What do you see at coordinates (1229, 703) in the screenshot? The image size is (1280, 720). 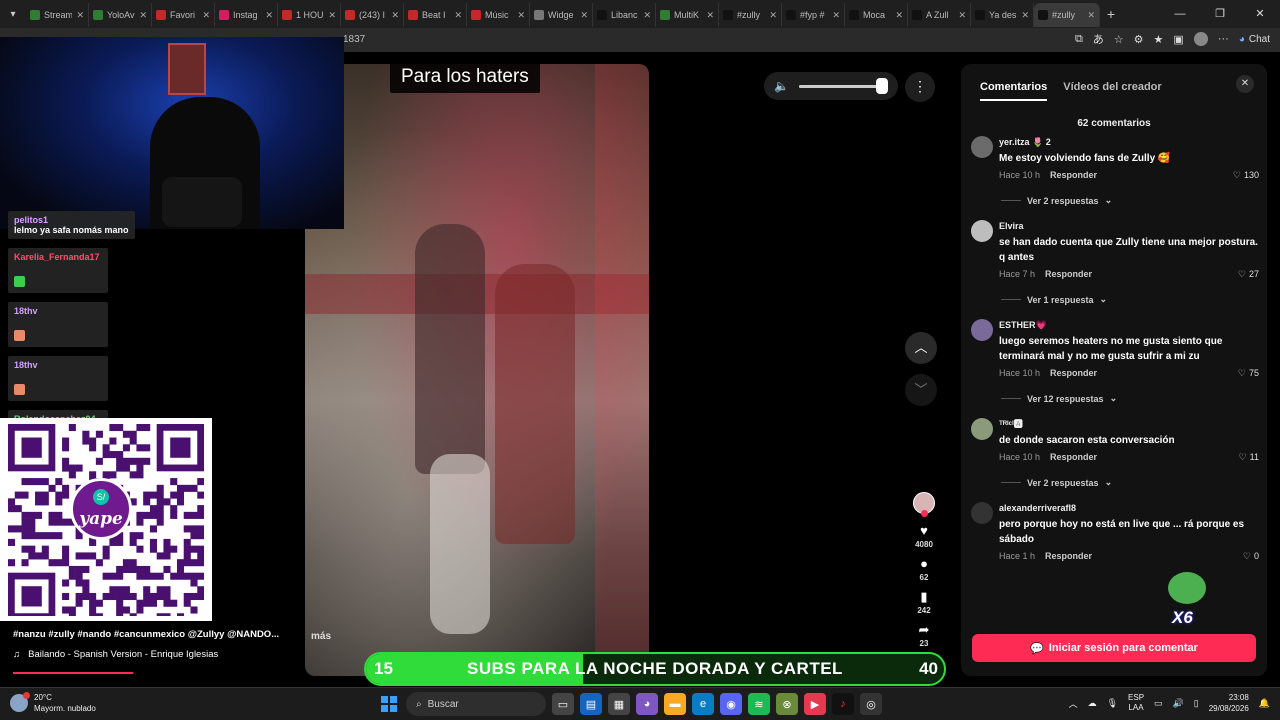 I see `clock: 23:08 29/08/2026` at bounding box center [1229, 703].